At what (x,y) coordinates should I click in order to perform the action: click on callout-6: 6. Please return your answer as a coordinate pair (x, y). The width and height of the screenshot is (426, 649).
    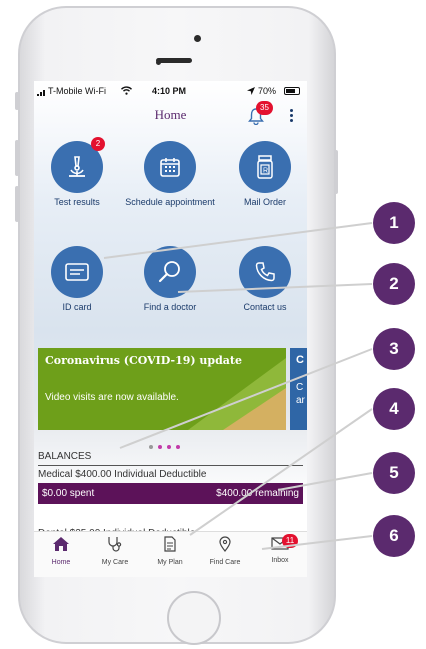
    Looking at the image, I should click on (394, 536).